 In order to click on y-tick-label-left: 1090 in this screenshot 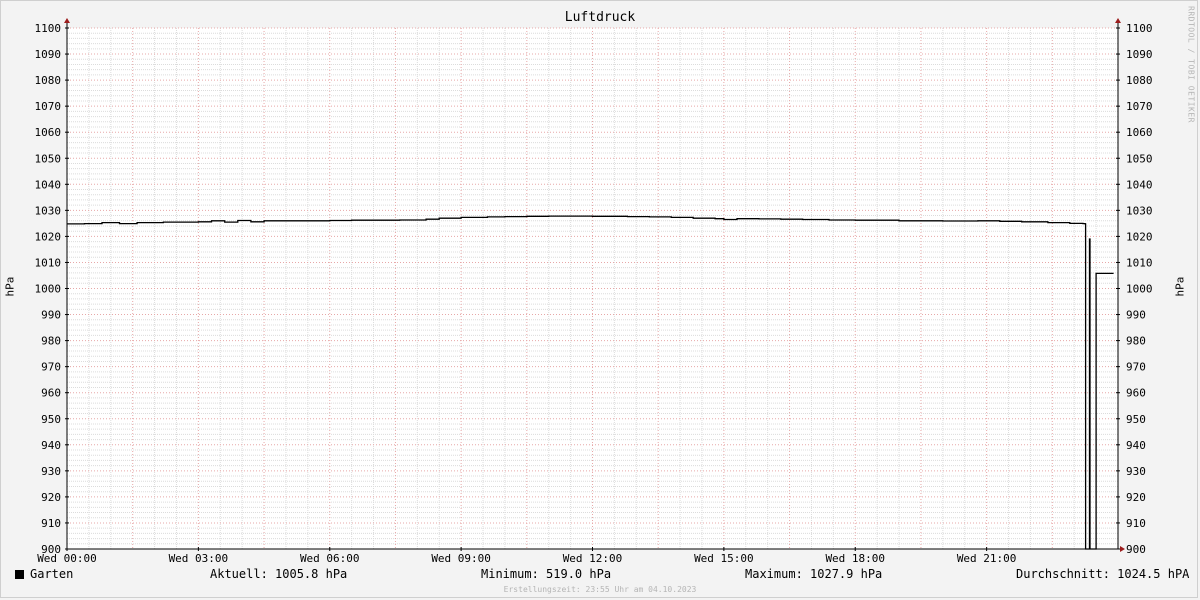, I will do `click(48, 54)`.